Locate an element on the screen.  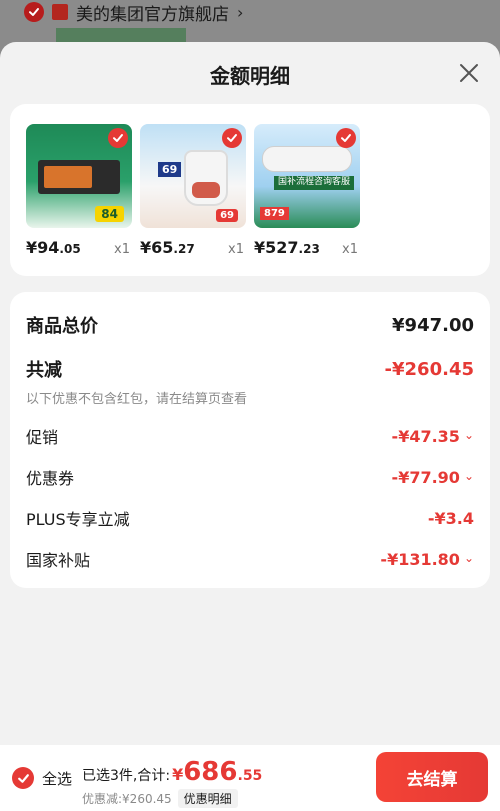
product-price: ¥65.27 is located at coordinates (167, 247).